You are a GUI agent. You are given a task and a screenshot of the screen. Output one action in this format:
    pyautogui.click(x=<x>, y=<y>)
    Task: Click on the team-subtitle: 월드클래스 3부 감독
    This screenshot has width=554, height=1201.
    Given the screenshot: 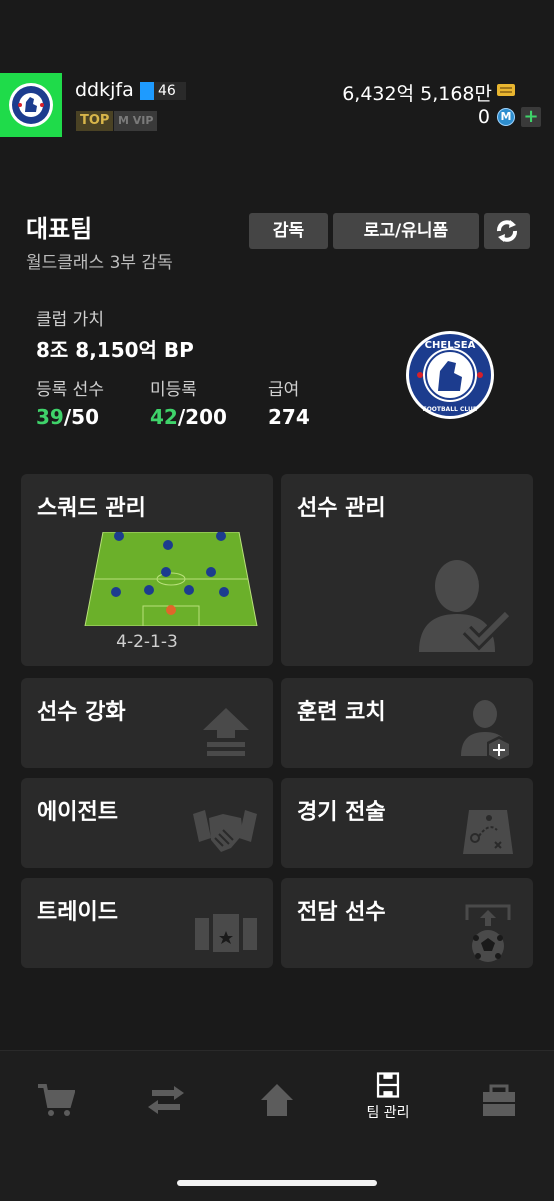 What is the action you would take?
    pyautogui.click(x=99, y=263)
    